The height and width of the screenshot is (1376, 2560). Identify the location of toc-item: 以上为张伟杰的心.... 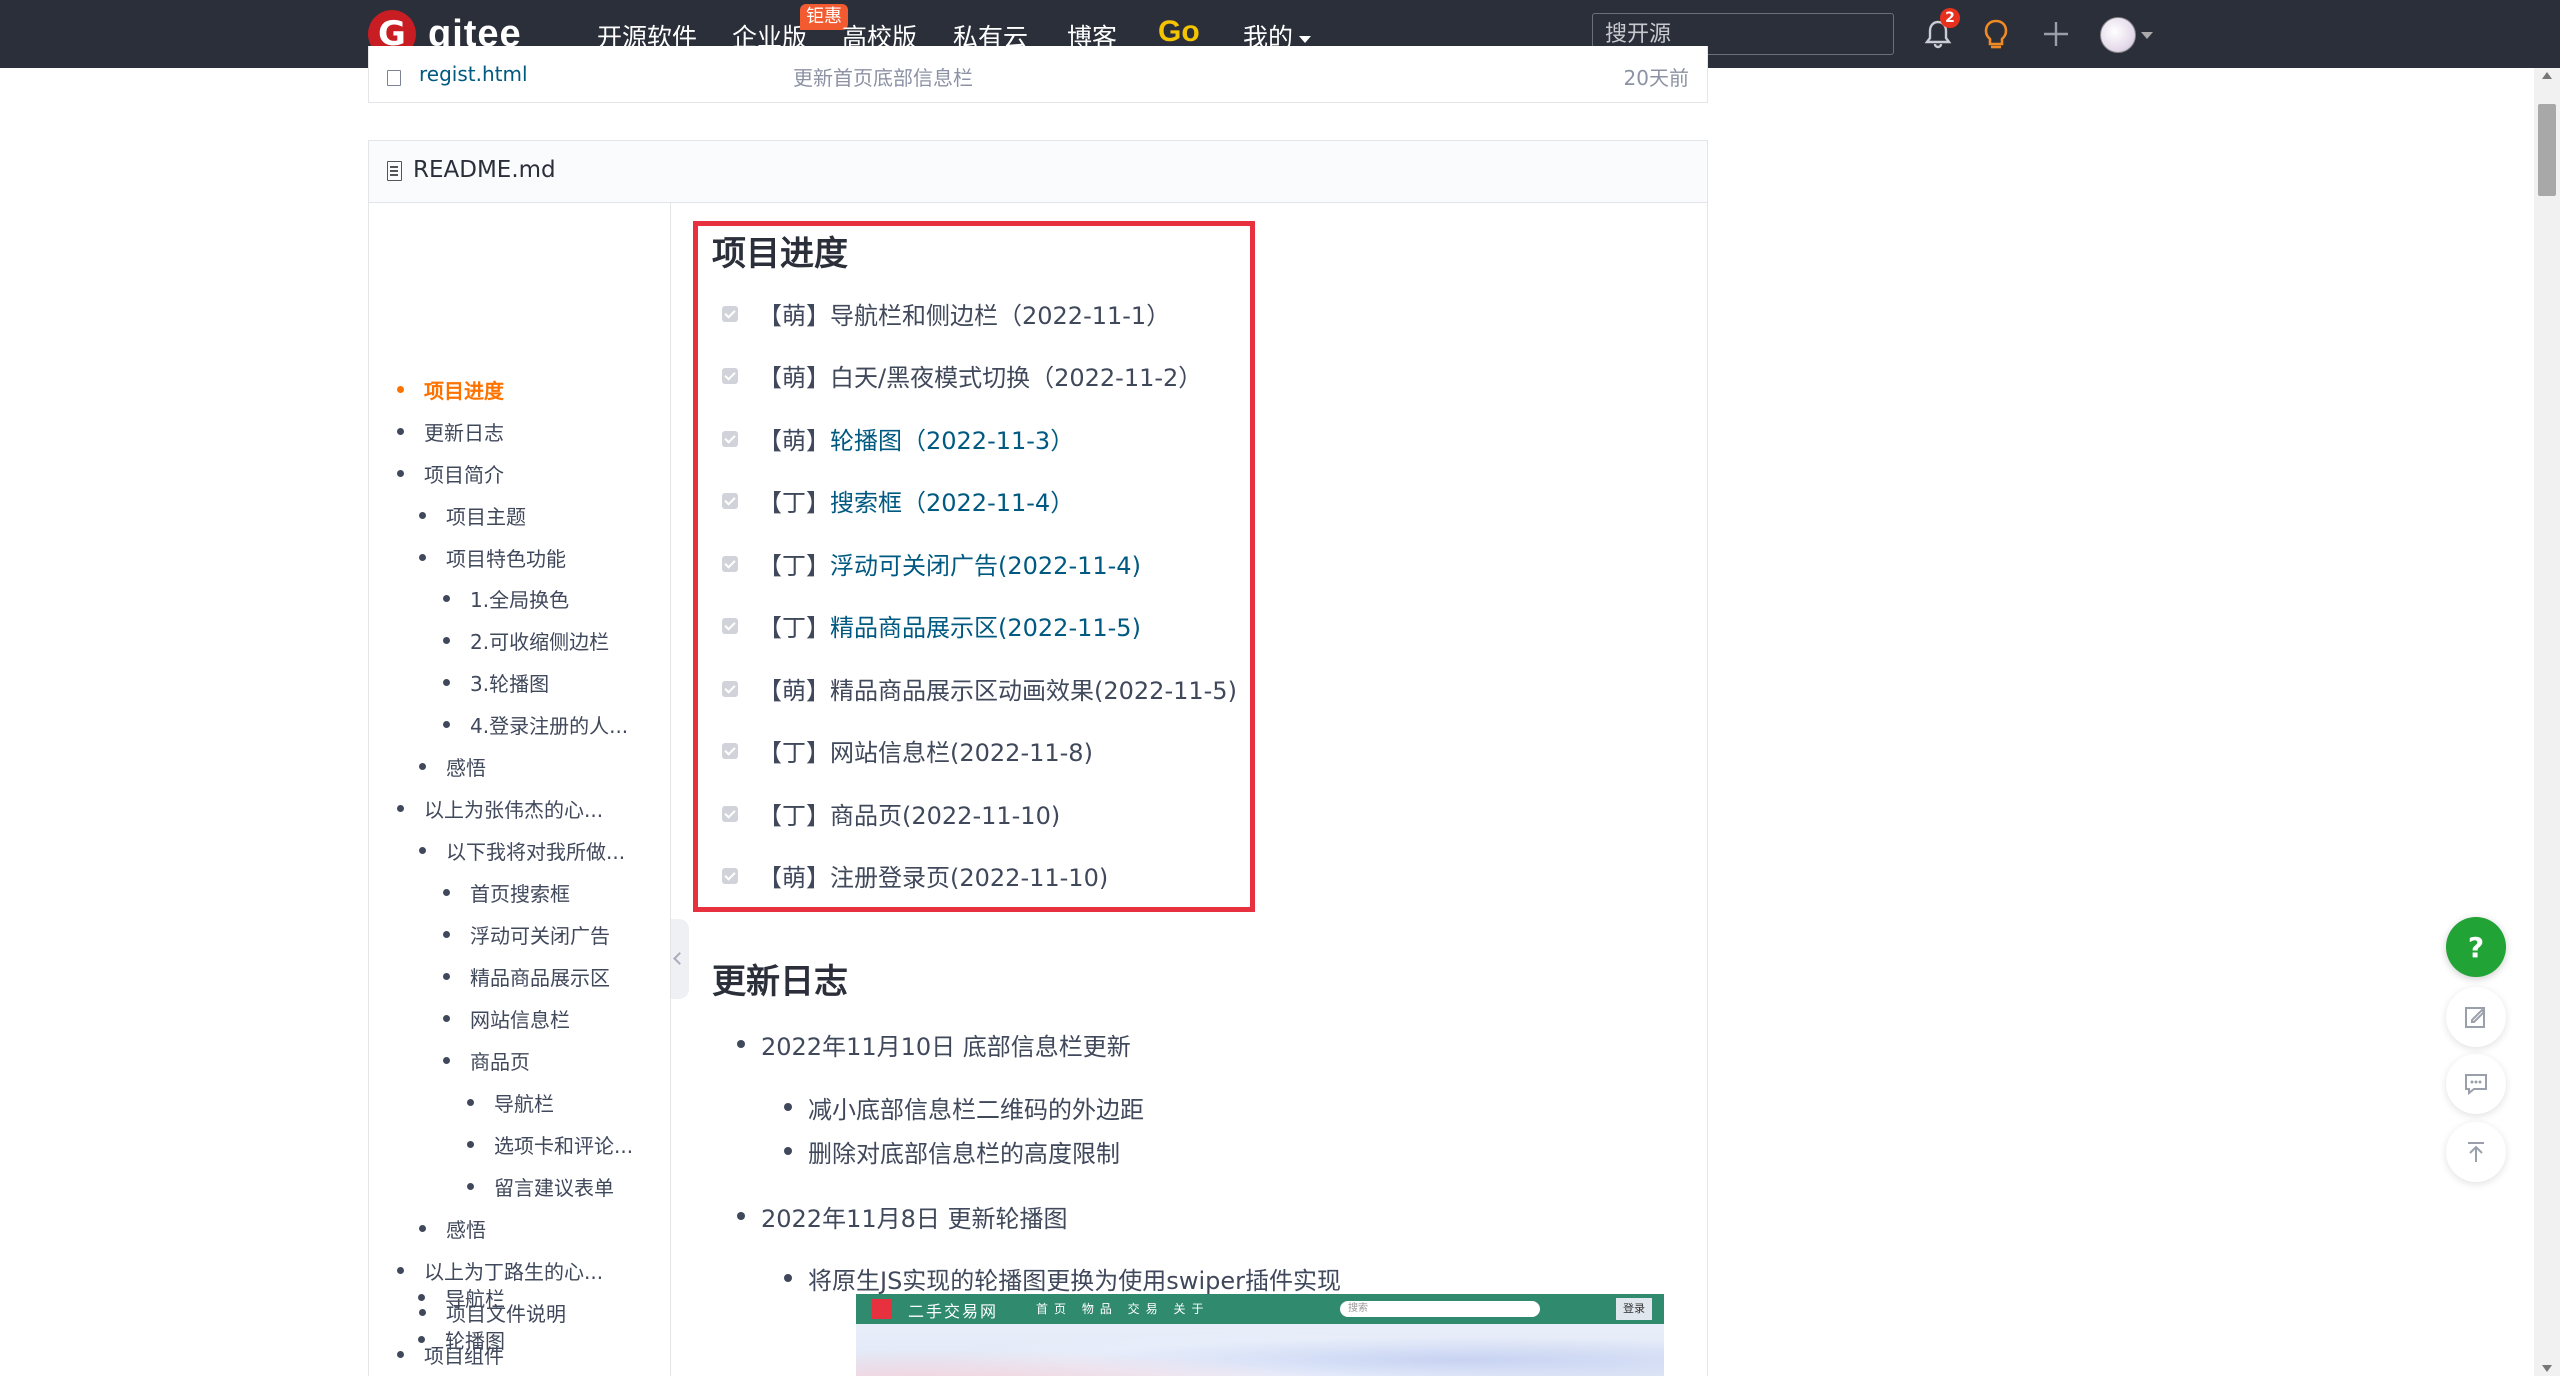
(499, 808).